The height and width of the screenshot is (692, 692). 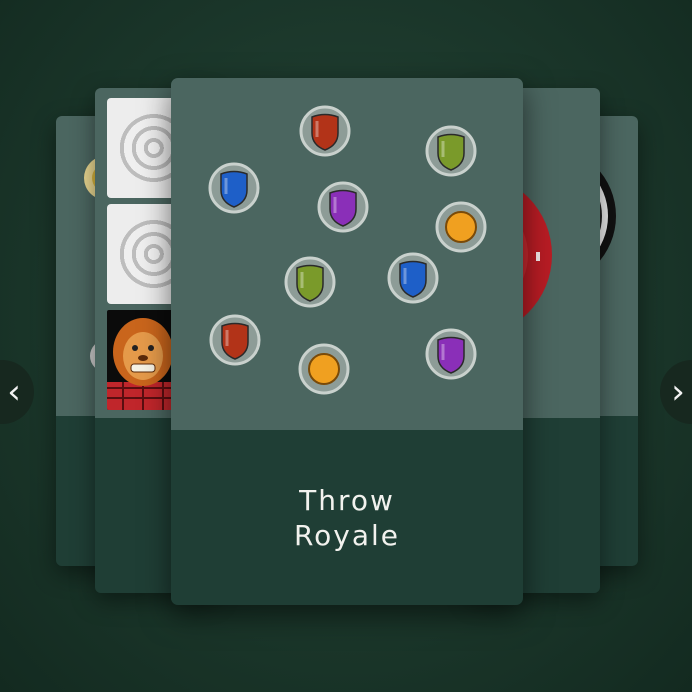 I want to click on game-title: Throw Royale, so click(x=347, y=517).